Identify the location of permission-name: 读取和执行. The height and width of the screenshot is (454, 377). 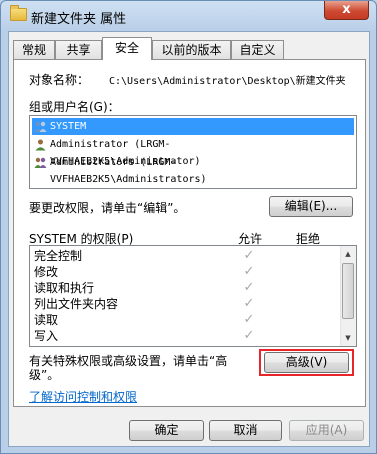
(64, 288).